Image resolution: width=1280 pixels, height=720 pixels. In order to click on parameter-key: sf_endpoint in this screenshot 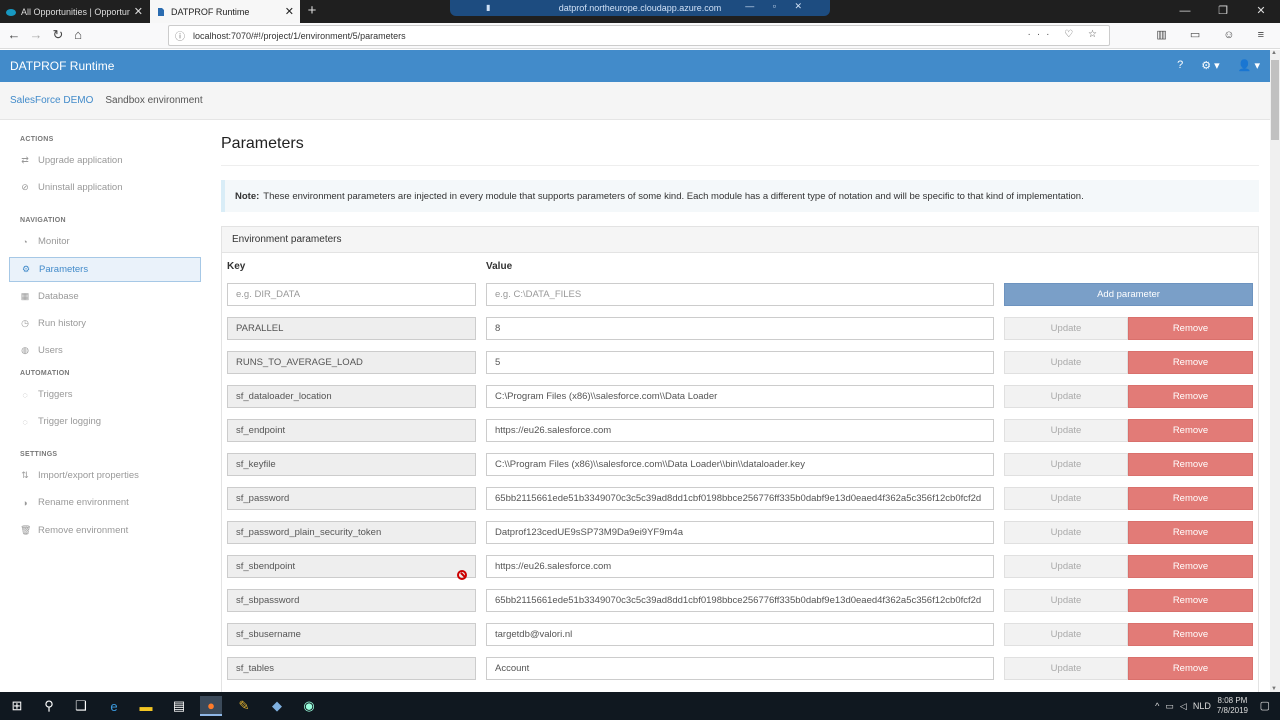, I will do `click(351, 430)`.